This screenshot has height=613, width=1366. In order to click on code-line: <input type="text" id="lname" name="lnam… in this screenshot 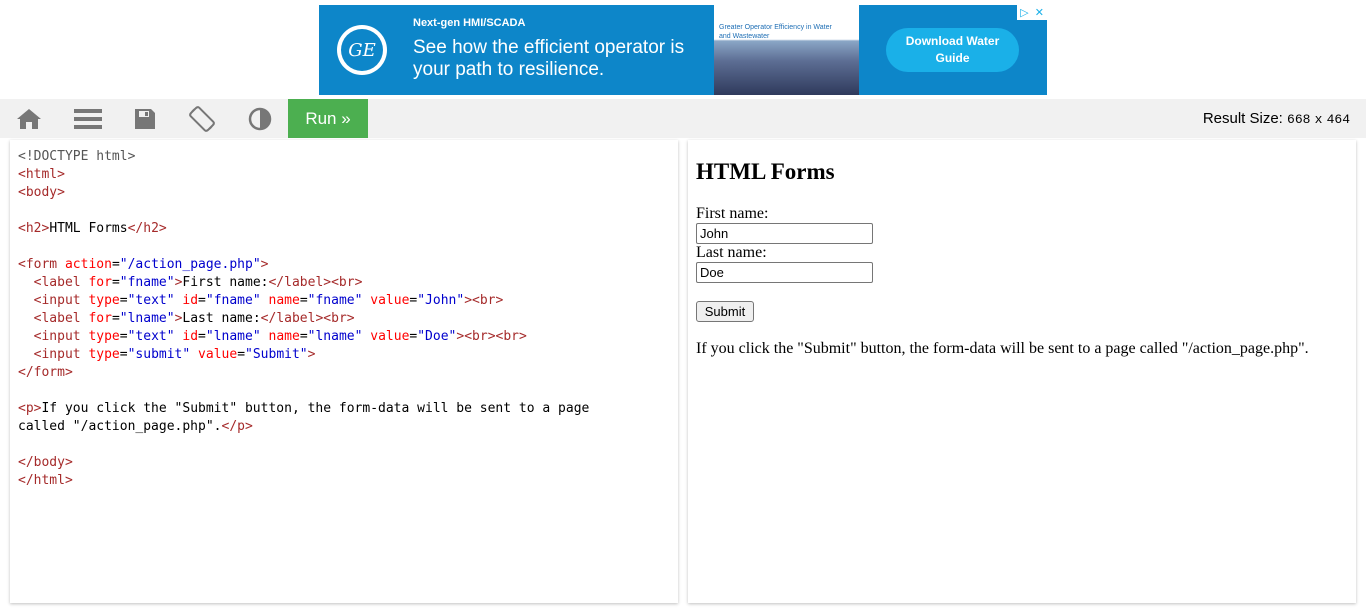, I will do `click(303, 337)`.